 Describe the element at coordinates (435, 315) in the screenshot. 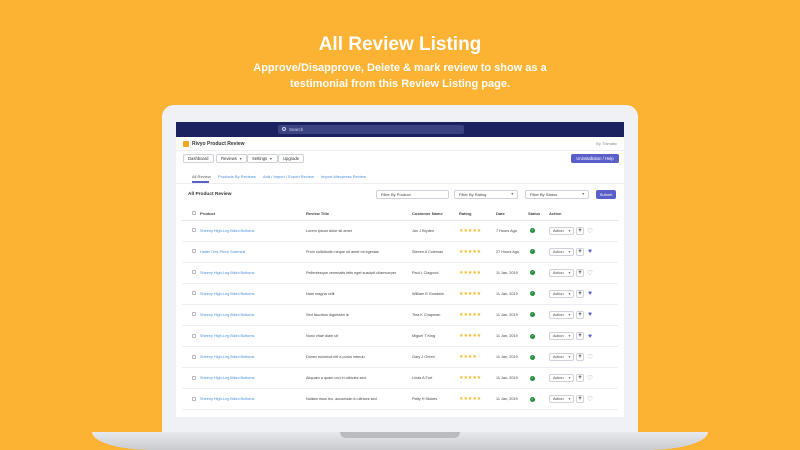

I see `customer-name: Tina K Chapman` at that location.